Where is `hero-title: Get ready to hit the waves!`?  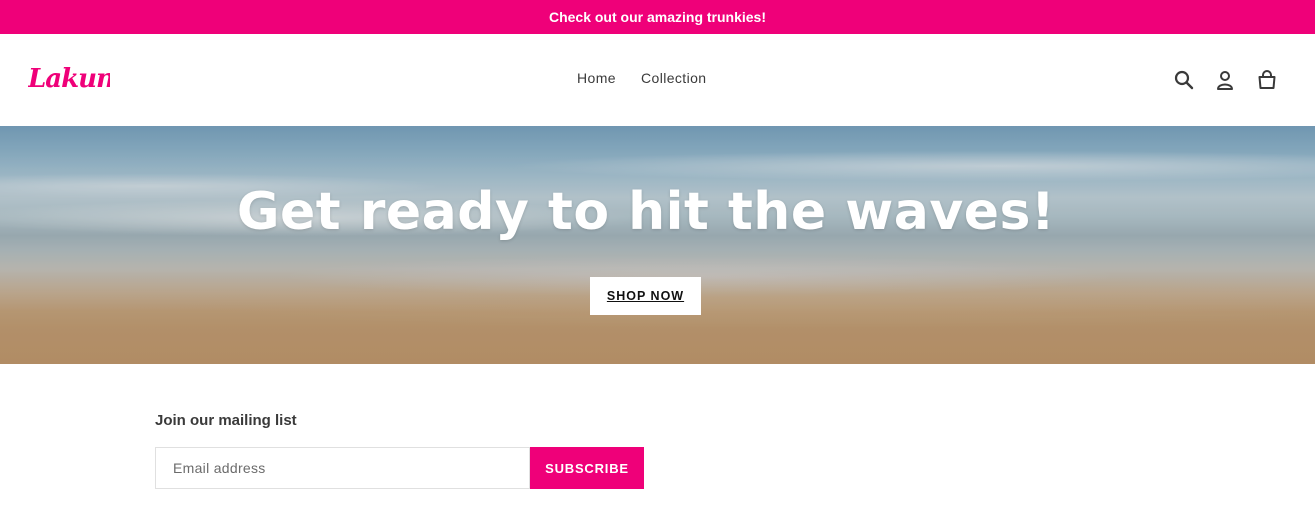
hero-title: Get ready to hit the waves! is located at coordinates (646, 212).